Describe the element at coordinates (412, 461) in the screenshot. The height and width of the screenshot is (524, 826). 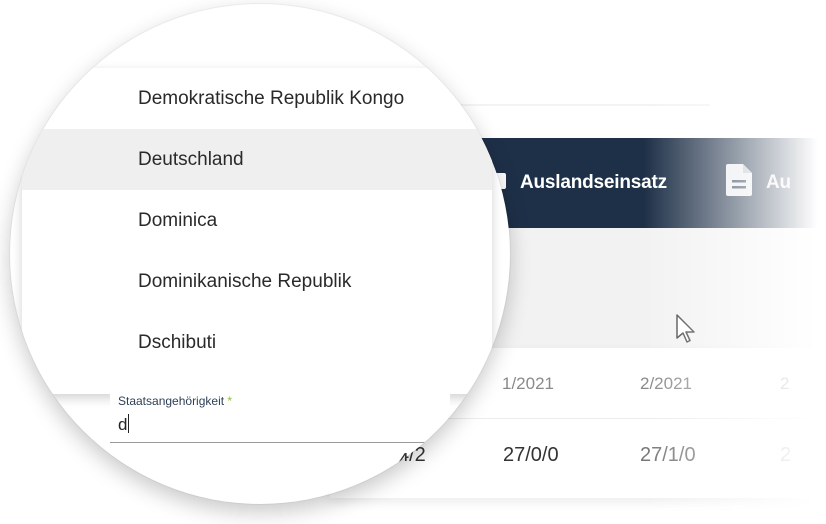
I see `table-cell: 4/2` at that location.